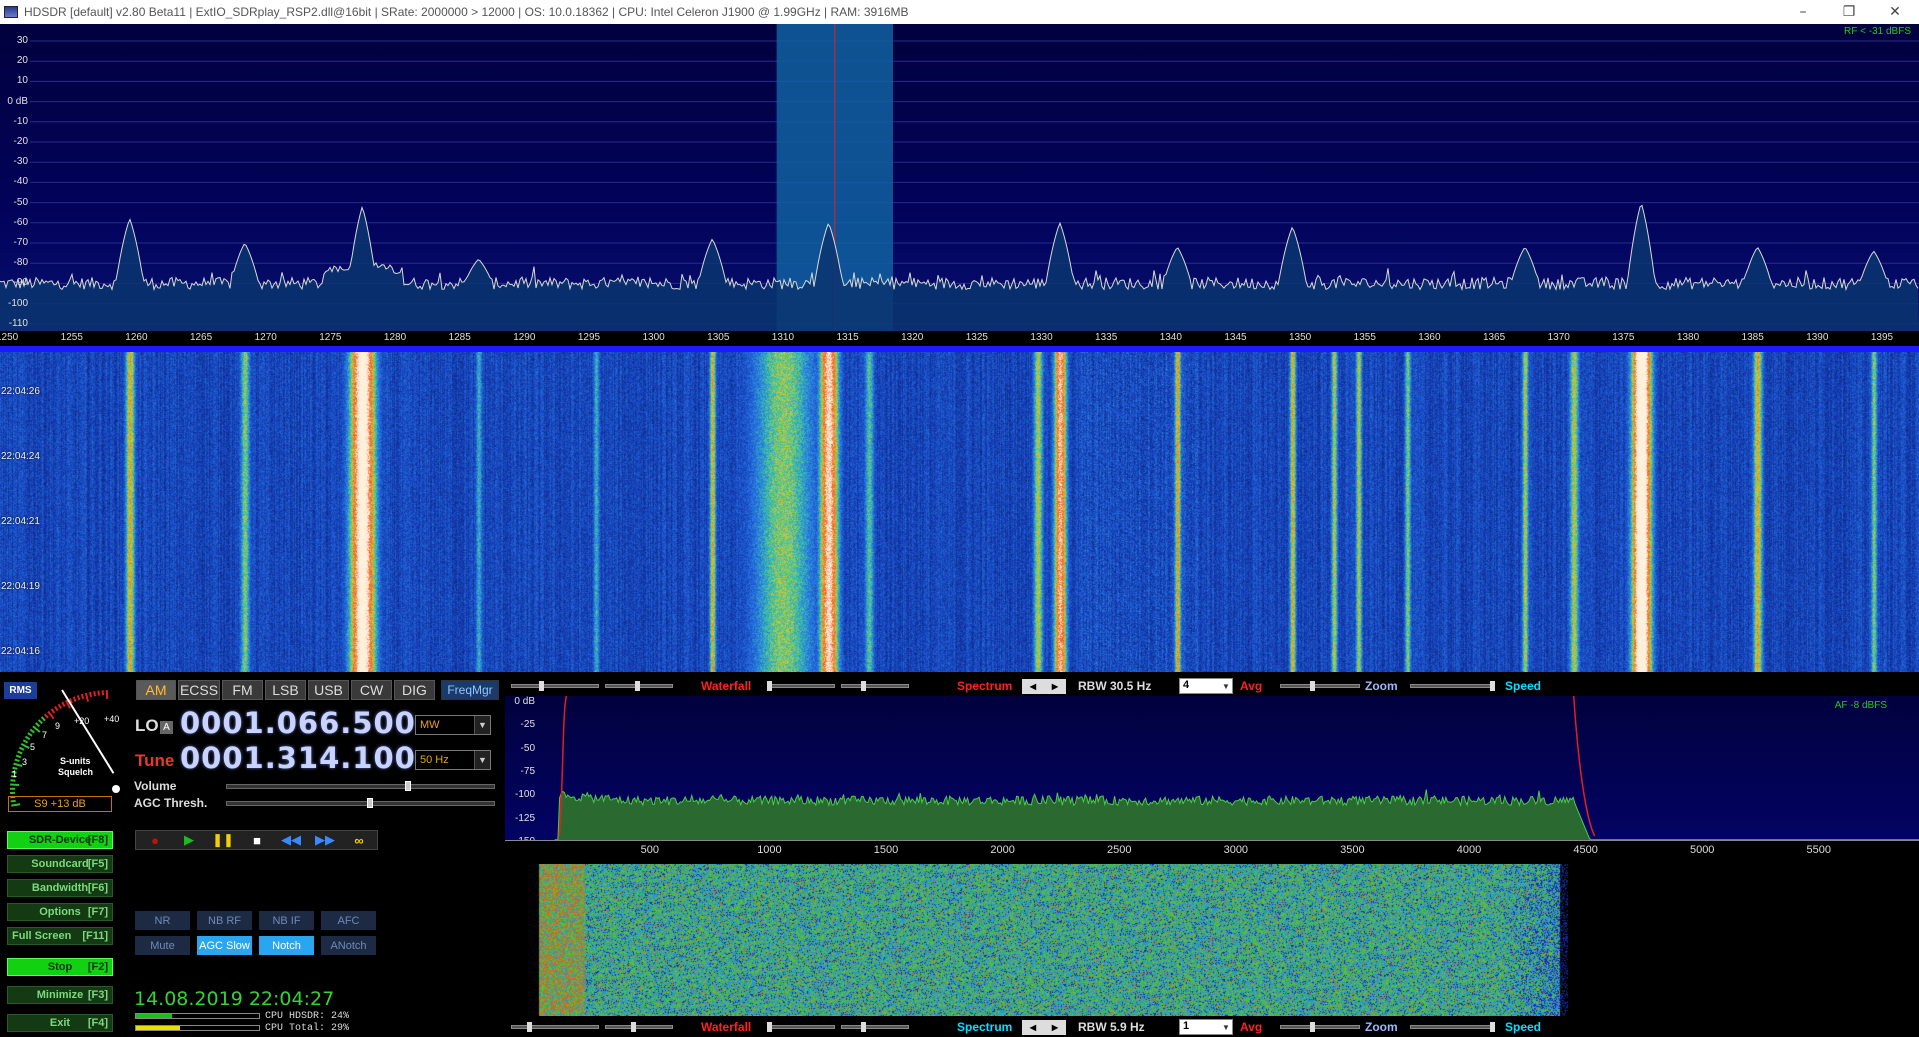  Describe the element at coordinates (60, 888) in the screenshot. I see `bandwidth-button: Bandwidth [F6]` at that location.